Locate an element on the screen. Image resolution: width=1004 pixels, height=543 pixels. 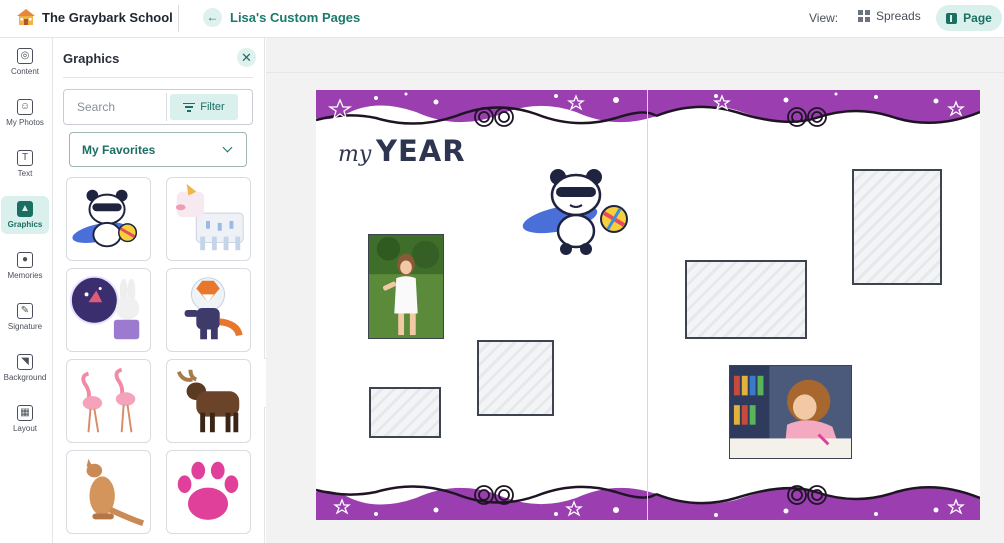
paw-print-graphic is located at coordinates (208, 491).